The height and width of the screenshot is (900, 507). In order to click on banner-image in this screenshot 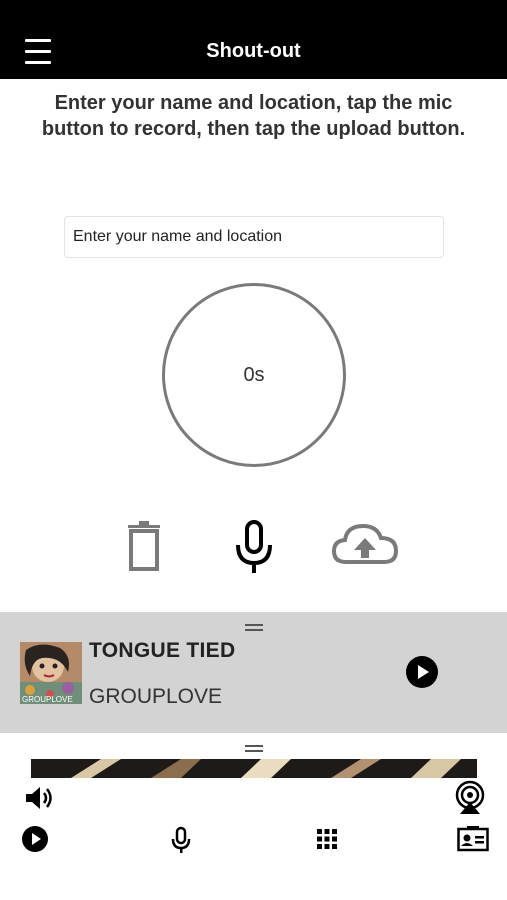, I will do `click(254, 768)`.